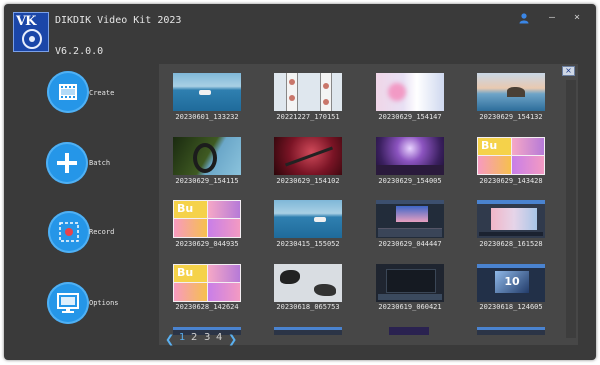  I want to click on page-1-link: 1, so click(182, 337).